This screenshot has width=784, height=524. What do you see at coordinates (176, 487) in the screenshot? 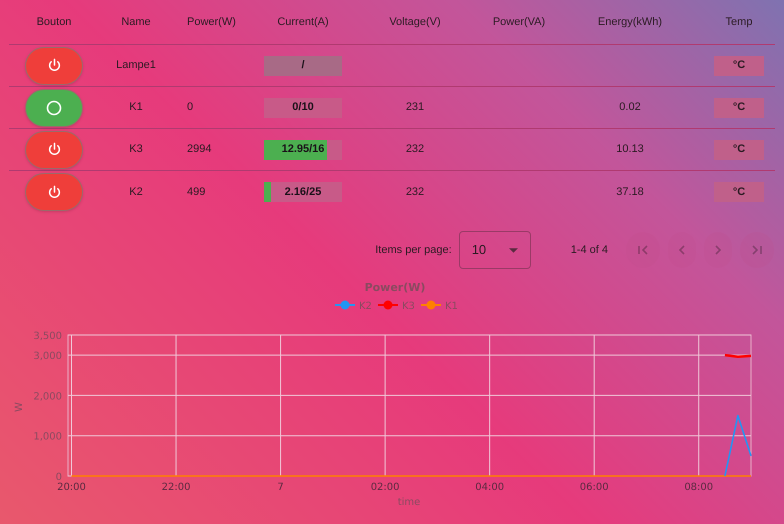
I see `x-tick-label: 22:00` at bounding box center [176, 487].